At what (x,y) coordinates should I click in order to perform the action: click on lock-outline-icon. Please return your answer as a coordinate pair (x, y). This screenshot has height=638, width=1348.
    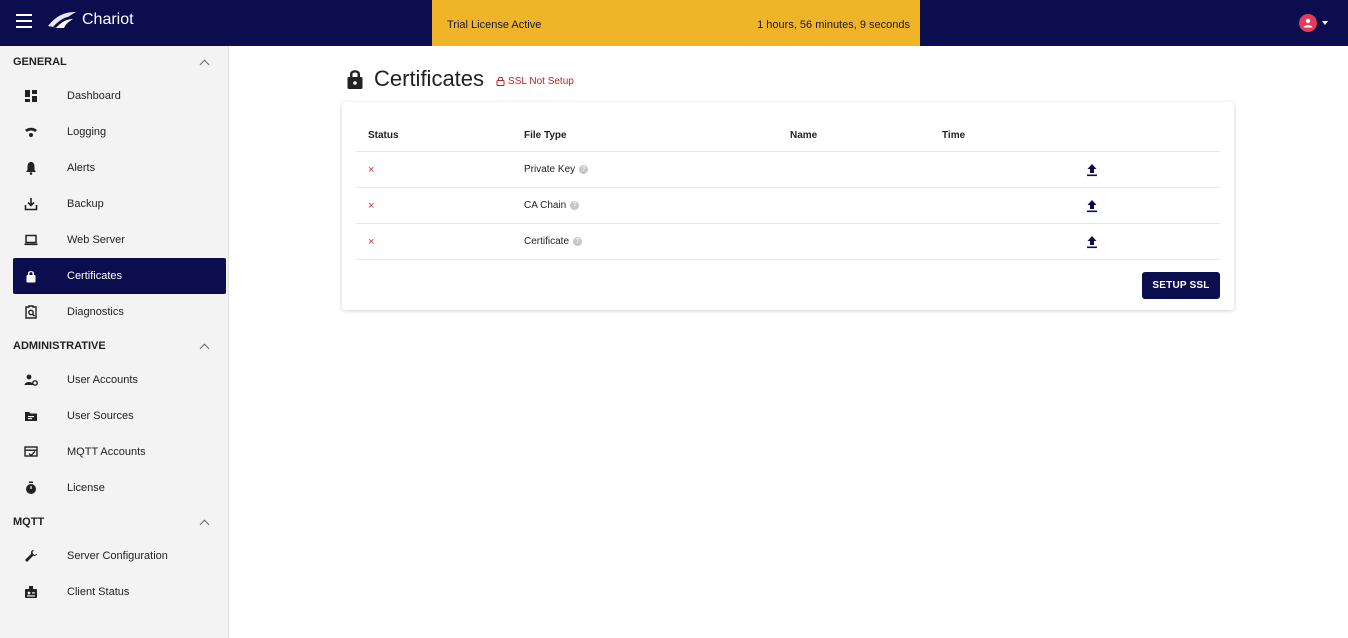
    Looking at the image, I should click on (500, 81).